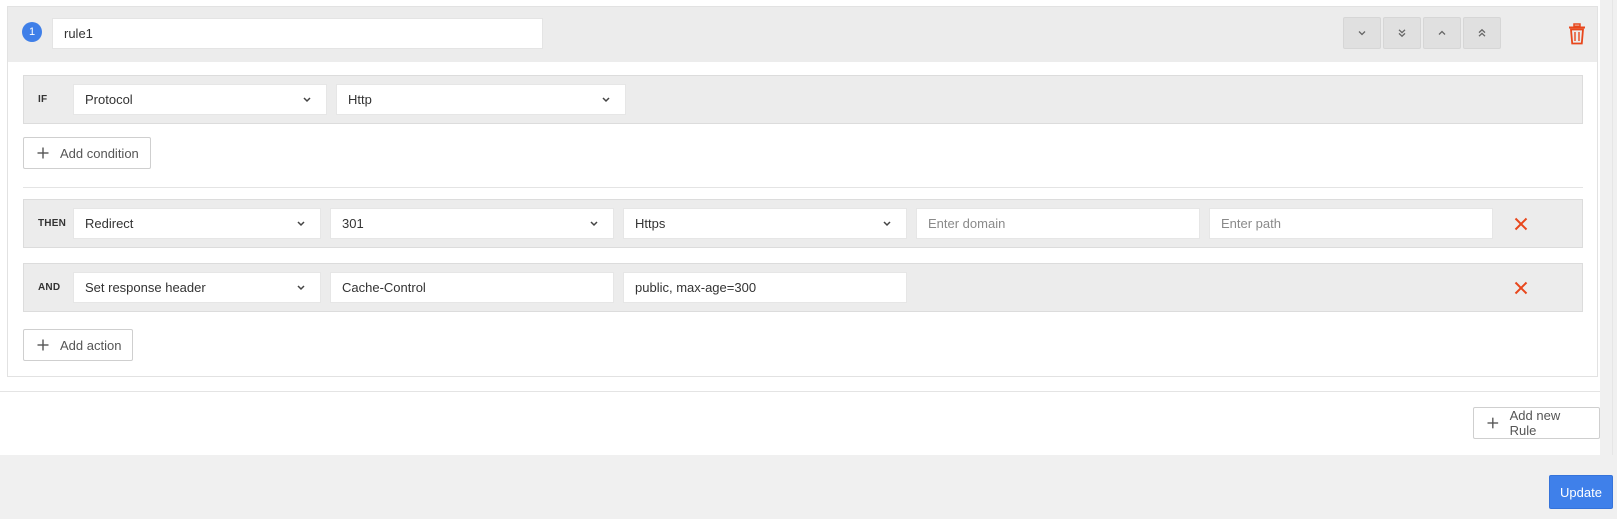 This screenshot has height=519, width=1617. I want to click on condition-value-value: Http, so click(360, 99).